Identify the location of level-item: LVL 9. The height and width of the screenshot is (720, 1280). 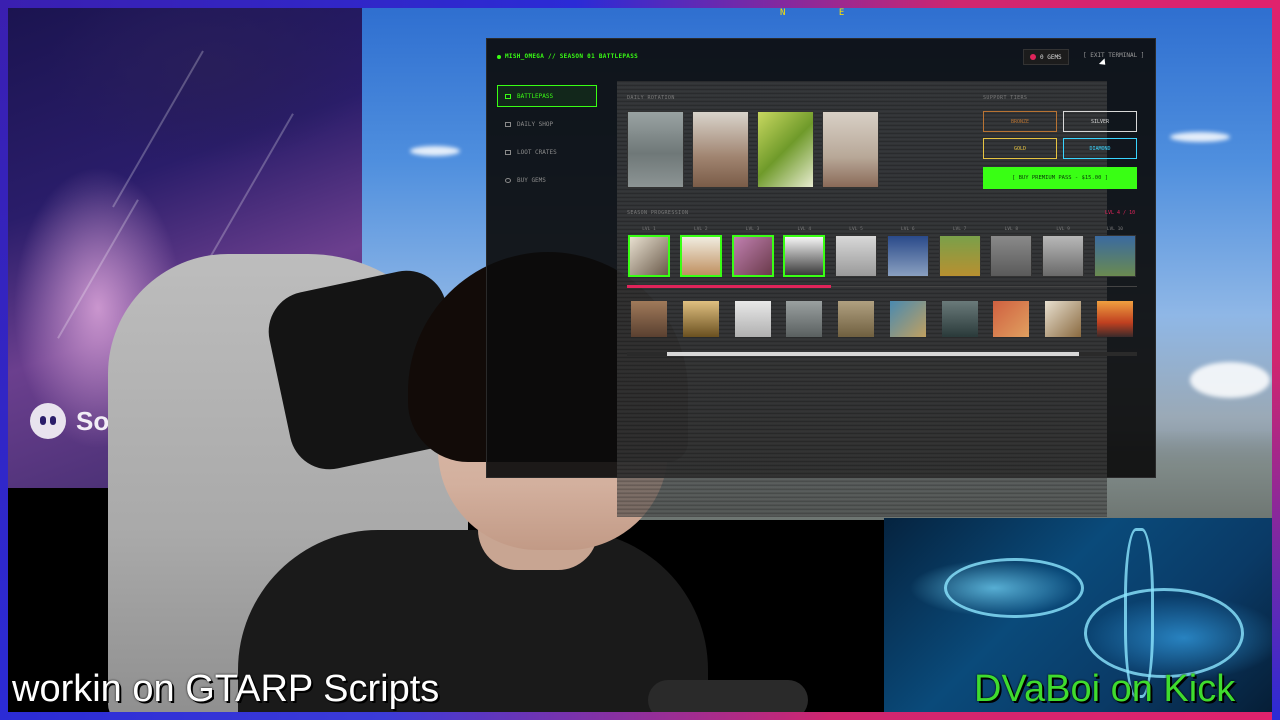
(1063, 252).